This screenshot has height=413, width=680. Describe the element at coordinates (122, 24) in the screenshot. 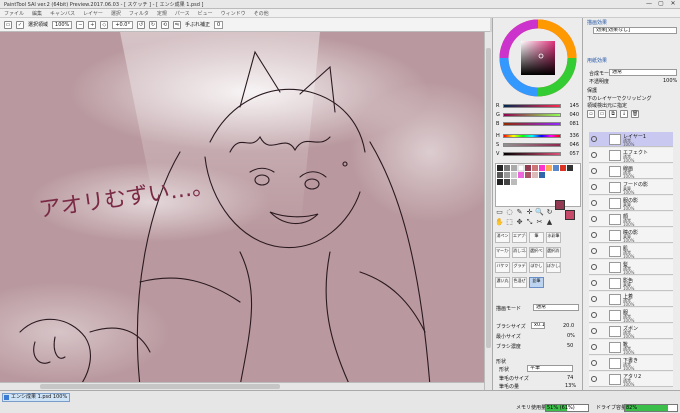

I see `rotation-field: +0.0°` at that location.